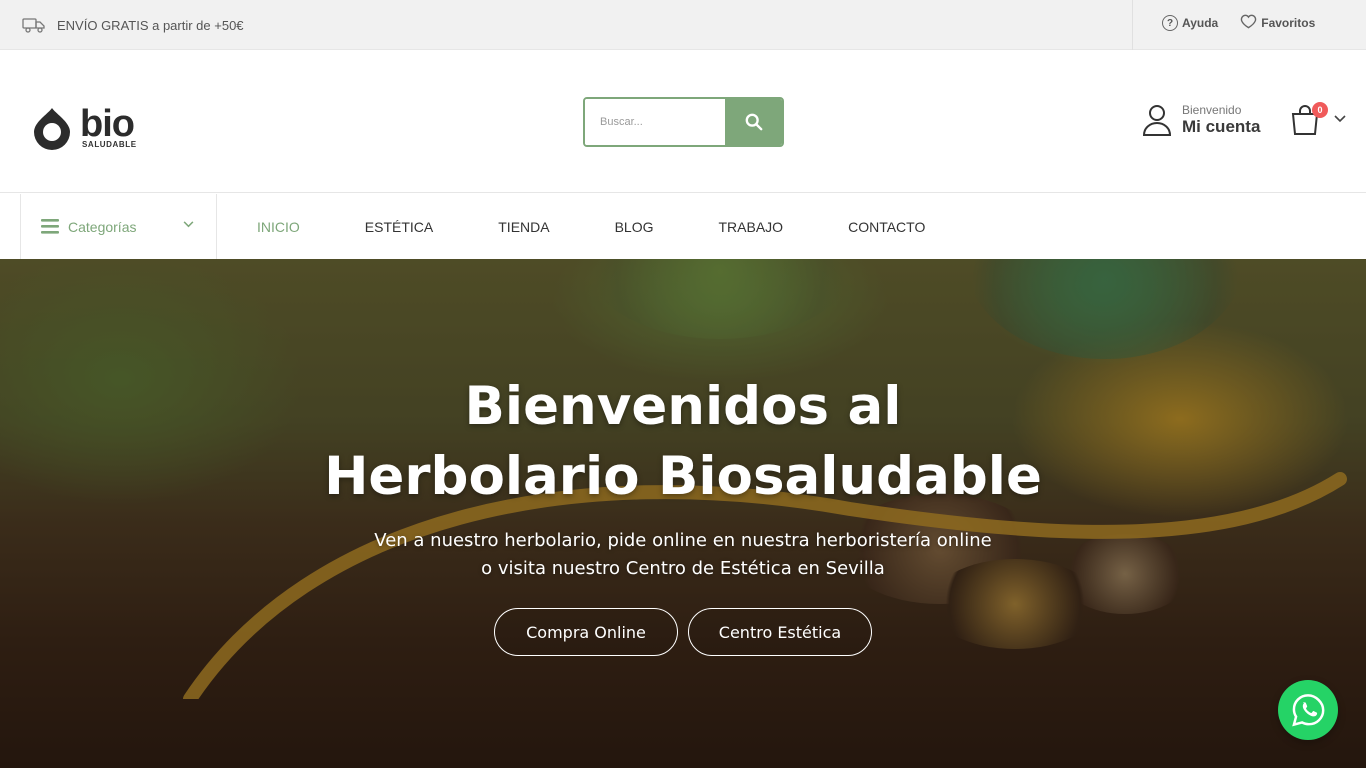  What do you see at coordinates (780, 632) in the screenshot?
I see `aesthetics-center-button: Centro Estética` at bounding box center [780, 632].